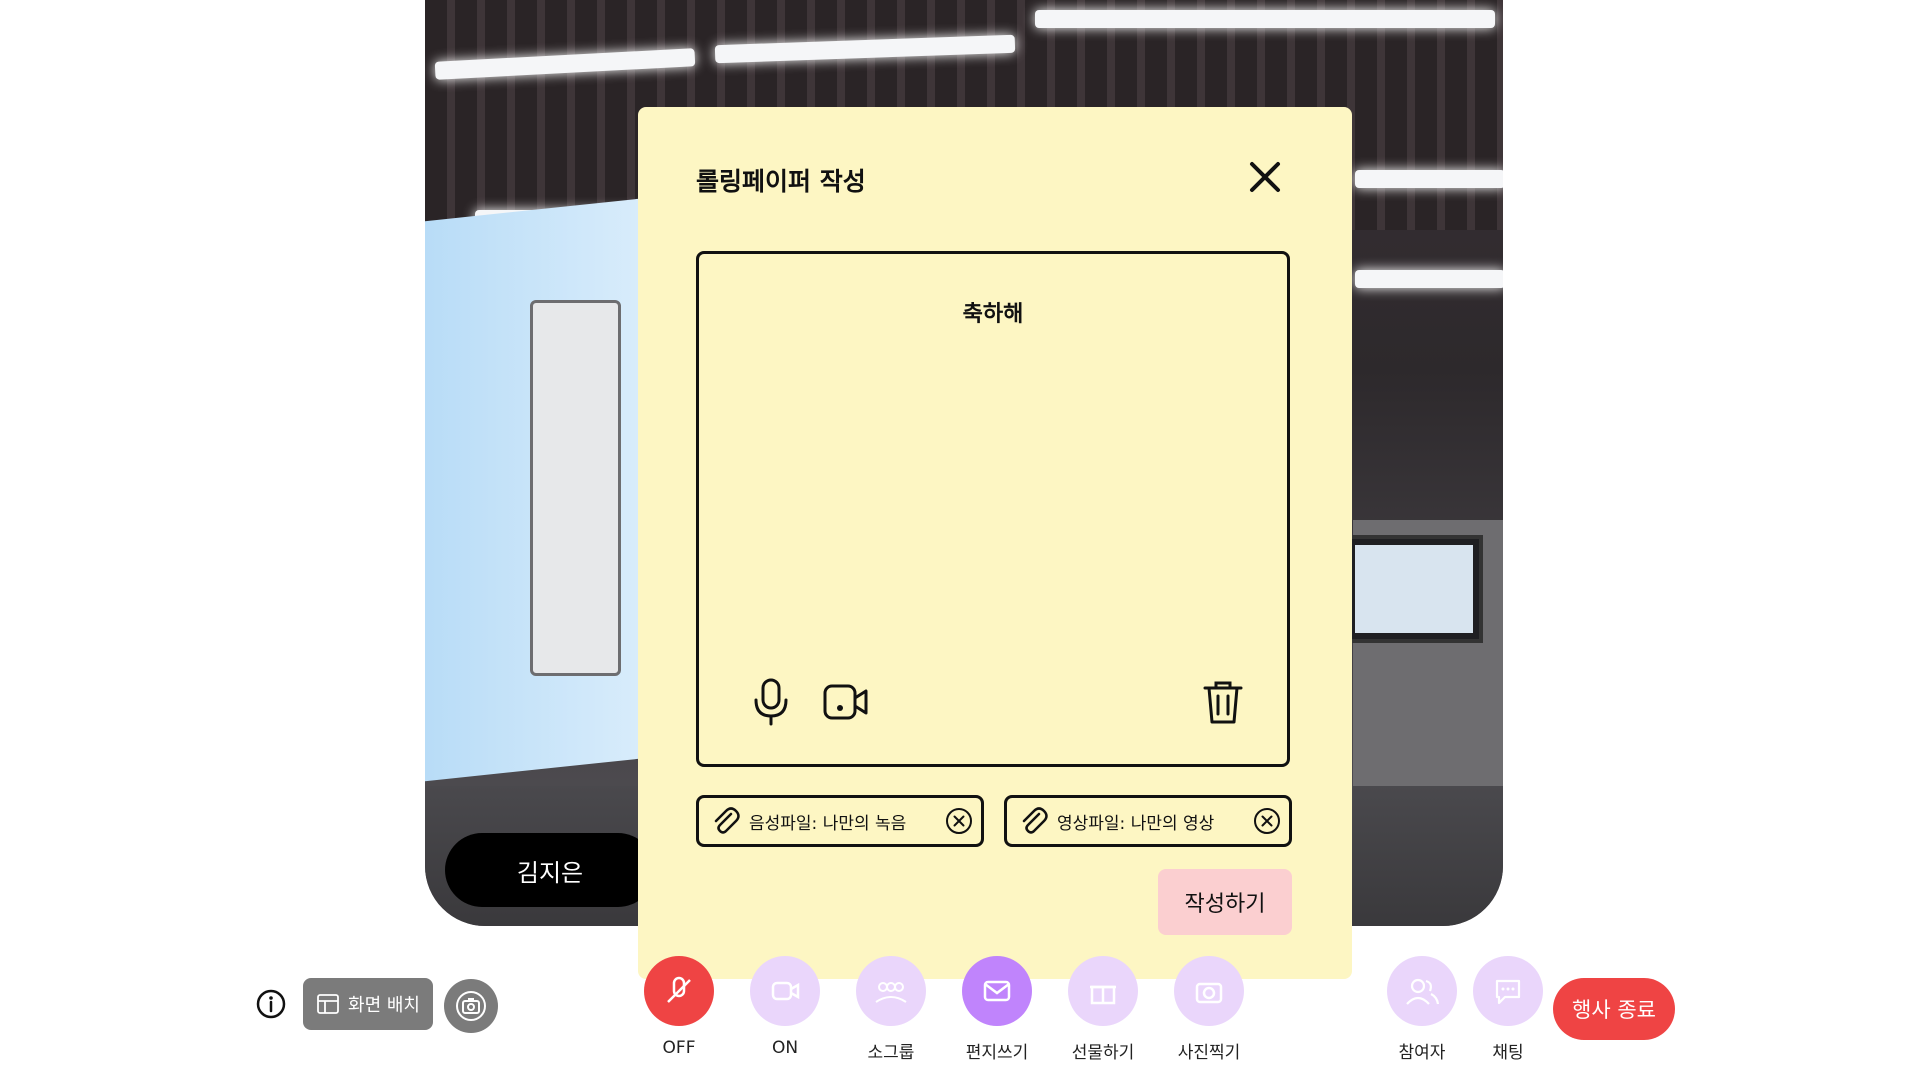 This screenshot has height=1080, width=1920. I want to click on video-attachment: 영상파일: 나만의 영상, so click(1148, 821).